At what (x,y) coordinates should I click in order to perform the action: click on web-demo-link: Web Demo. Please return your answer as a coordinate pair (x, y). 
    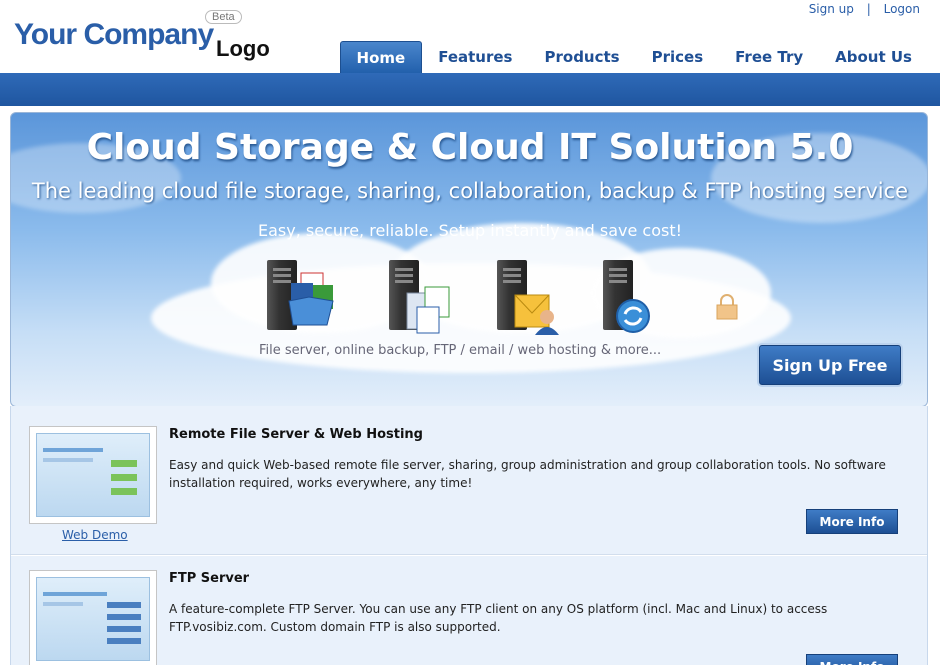
    Looking at the image, I should click on (95, 535).